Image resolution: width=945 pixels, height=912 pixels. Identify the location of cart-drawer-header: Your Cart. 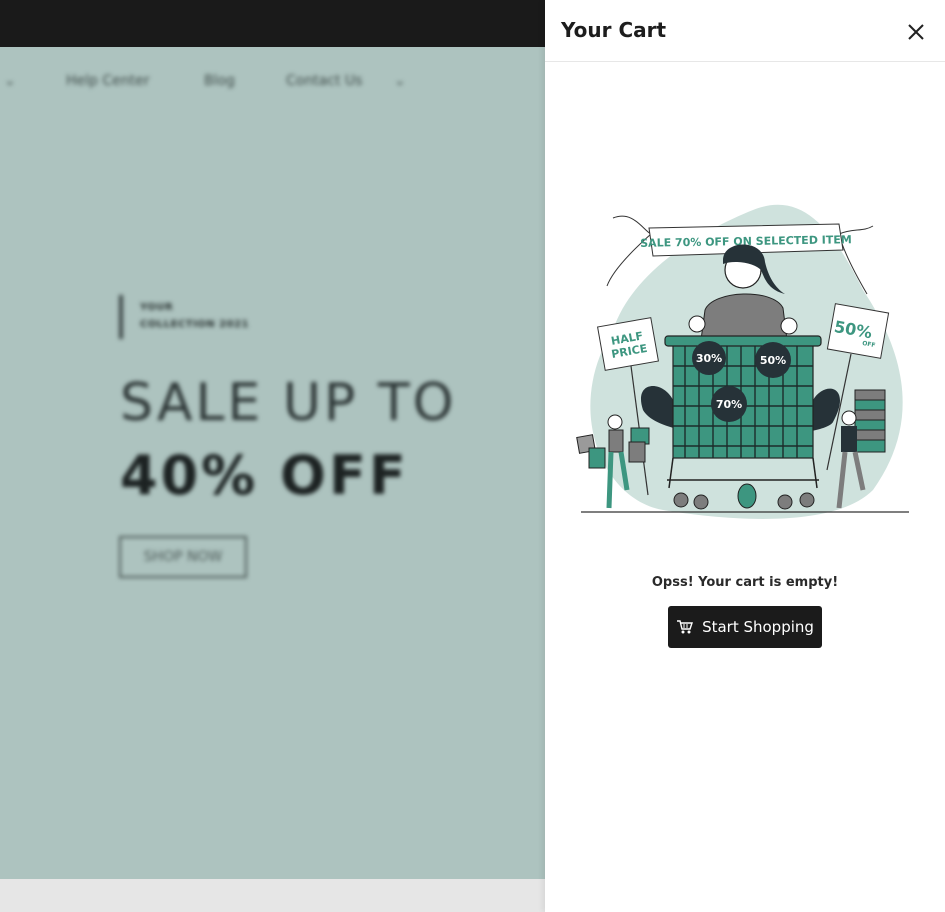
(745, 31).